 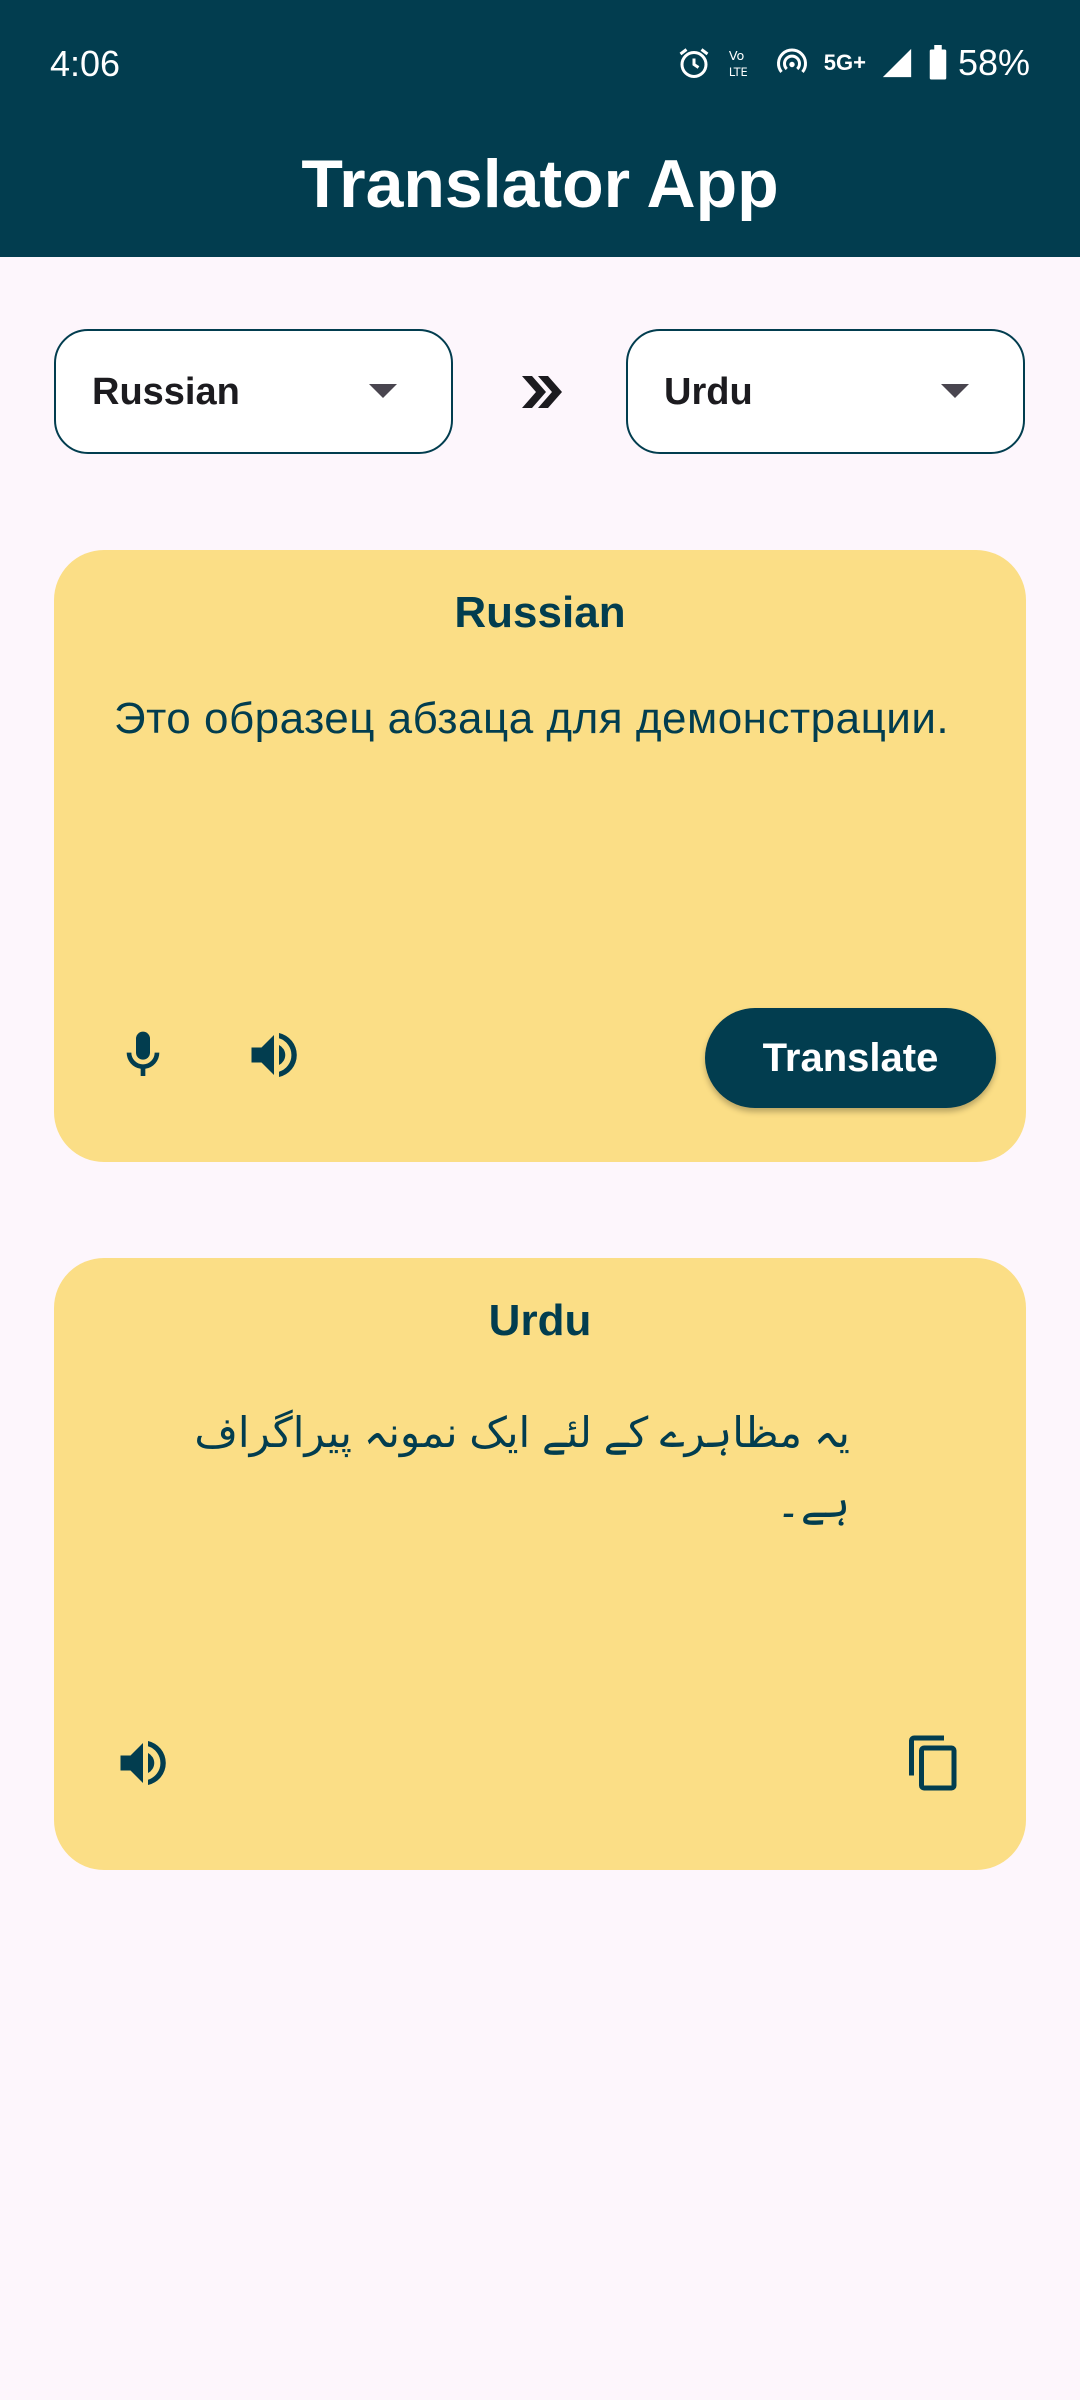 What do you see at coordinates (540, 612) in the screenshot?
I see `source-card-title: Russian` at bounding box center [540, 612].